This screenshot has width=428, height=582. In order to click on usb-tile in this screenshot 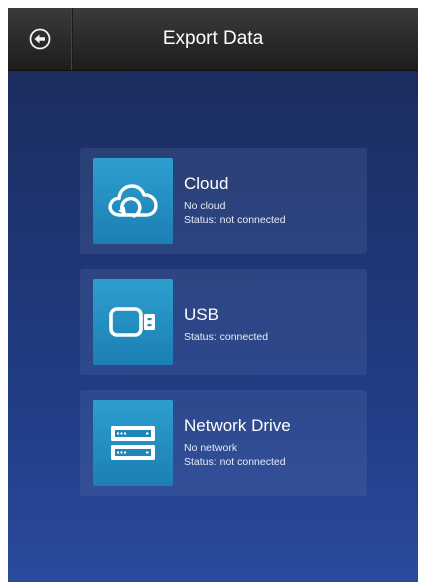, I will do `click(133, 322)`.